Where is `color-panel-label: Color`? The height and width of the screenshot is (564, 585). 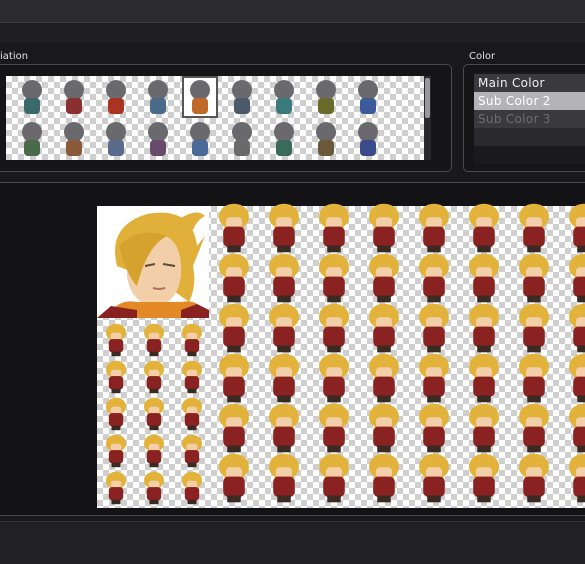 color-panel-label: Color is located at coordinates (482, 56).